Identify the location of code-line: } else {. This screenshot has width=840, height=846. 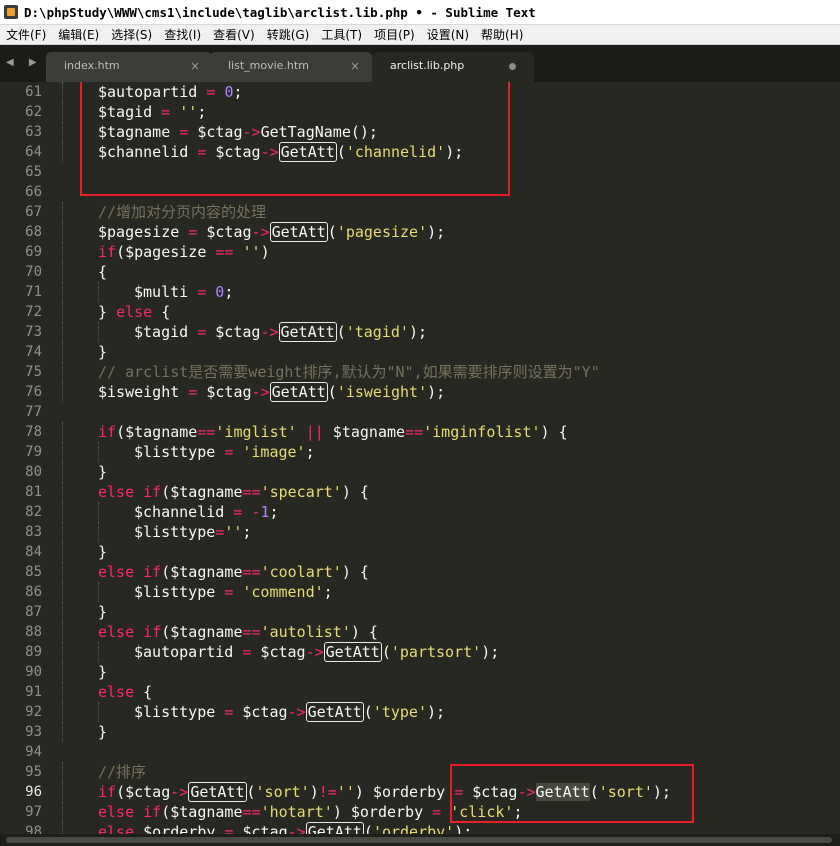
(134, 312).